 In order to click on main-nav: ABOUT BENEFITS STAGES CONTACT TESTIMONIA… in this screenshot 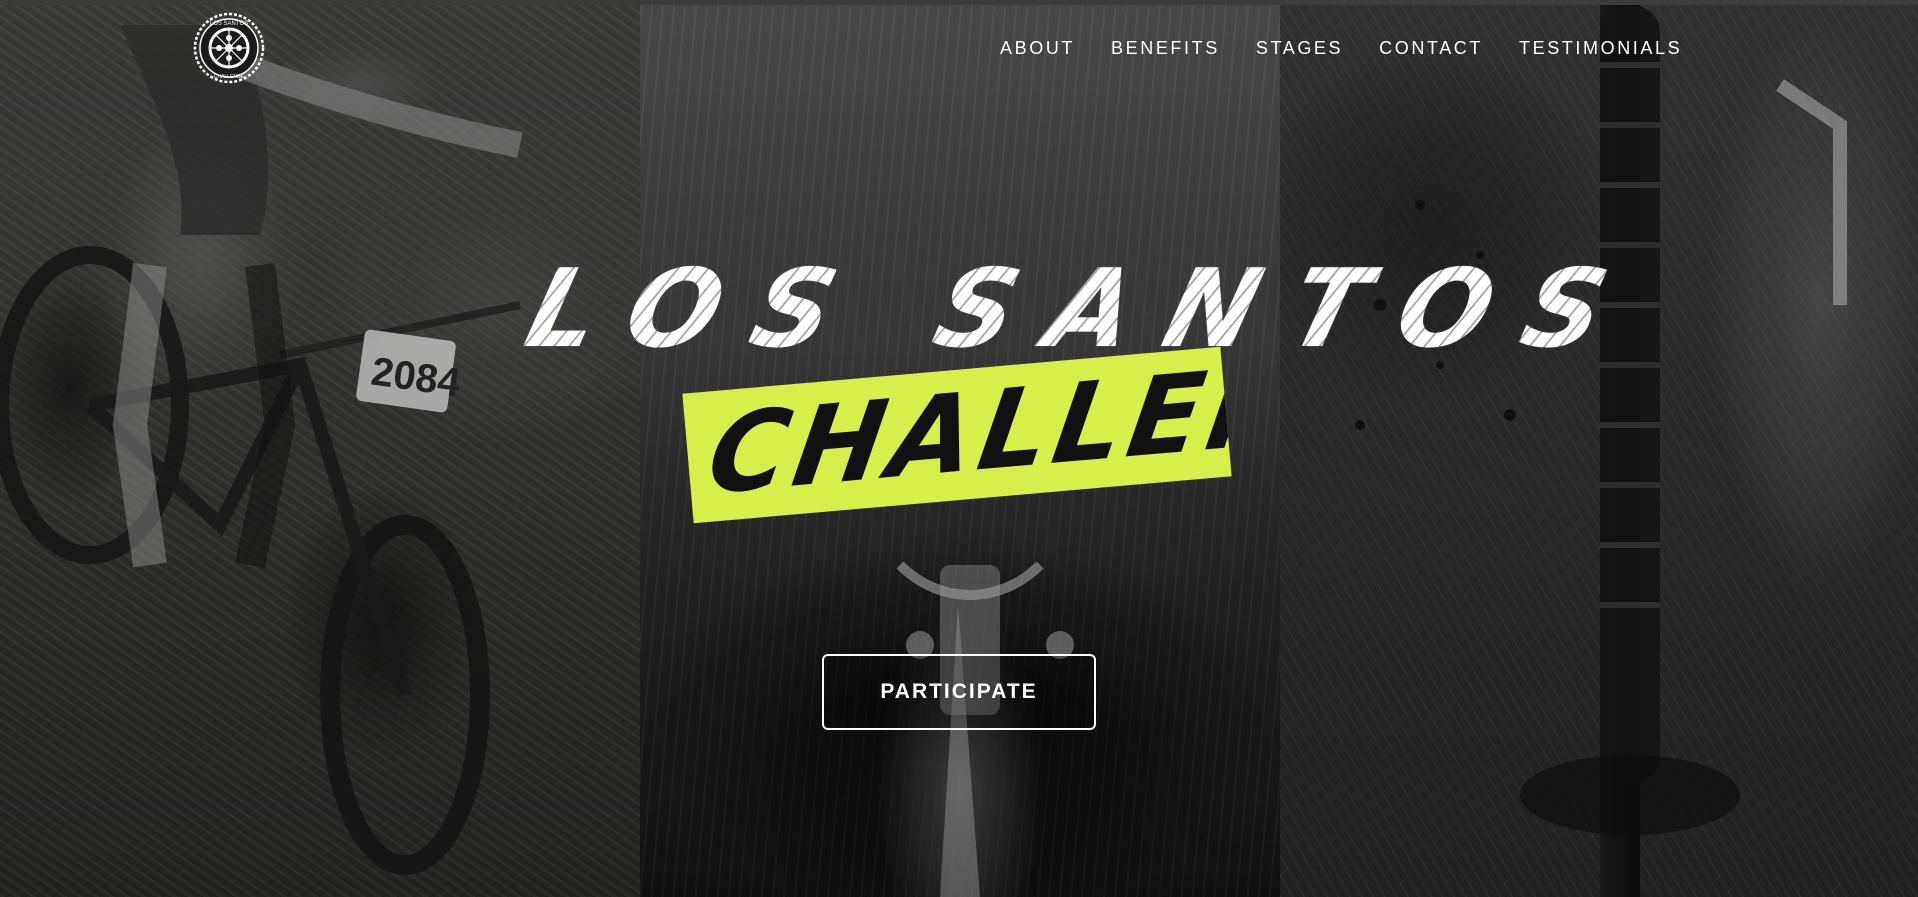, I will do `click(1359, 48)`.